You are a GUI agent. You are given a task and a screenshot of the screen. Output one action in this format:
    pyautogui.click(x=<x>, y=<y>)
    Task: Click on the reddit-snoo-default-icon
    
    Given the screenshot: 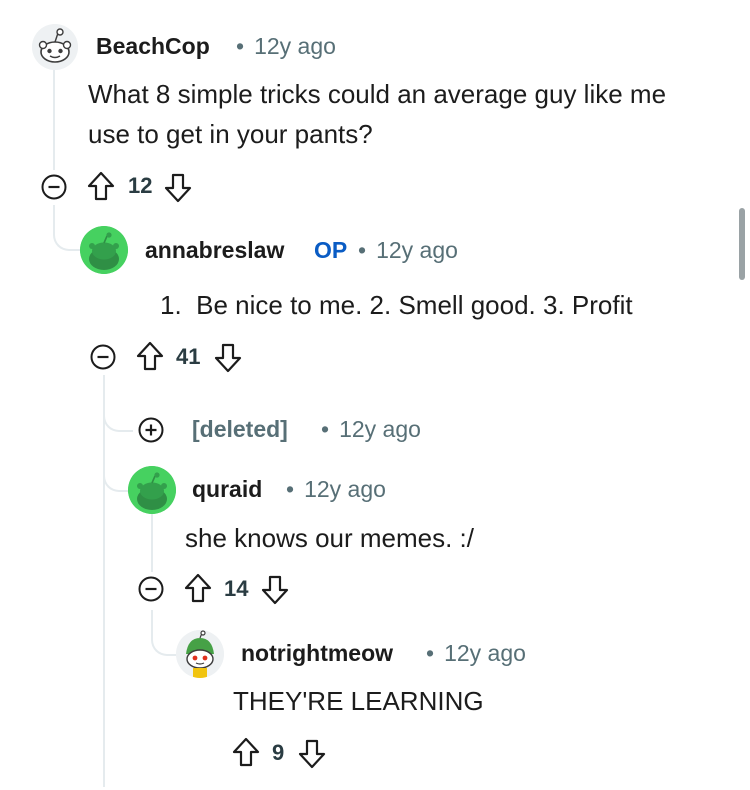 What is the action you would take?
    pyautogui.click(x=55, y=47)
    